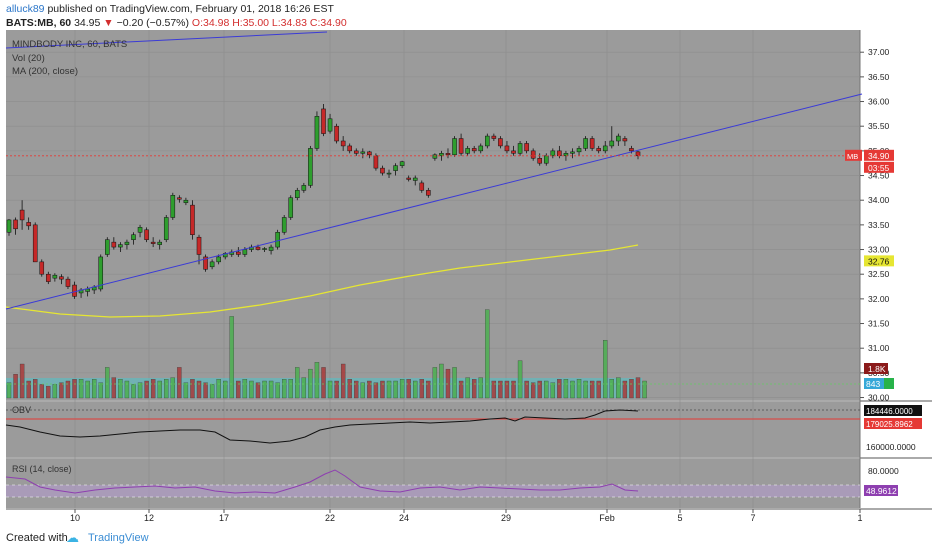  I want to click on legend-ma: MA (200, close), so click(45, 71).